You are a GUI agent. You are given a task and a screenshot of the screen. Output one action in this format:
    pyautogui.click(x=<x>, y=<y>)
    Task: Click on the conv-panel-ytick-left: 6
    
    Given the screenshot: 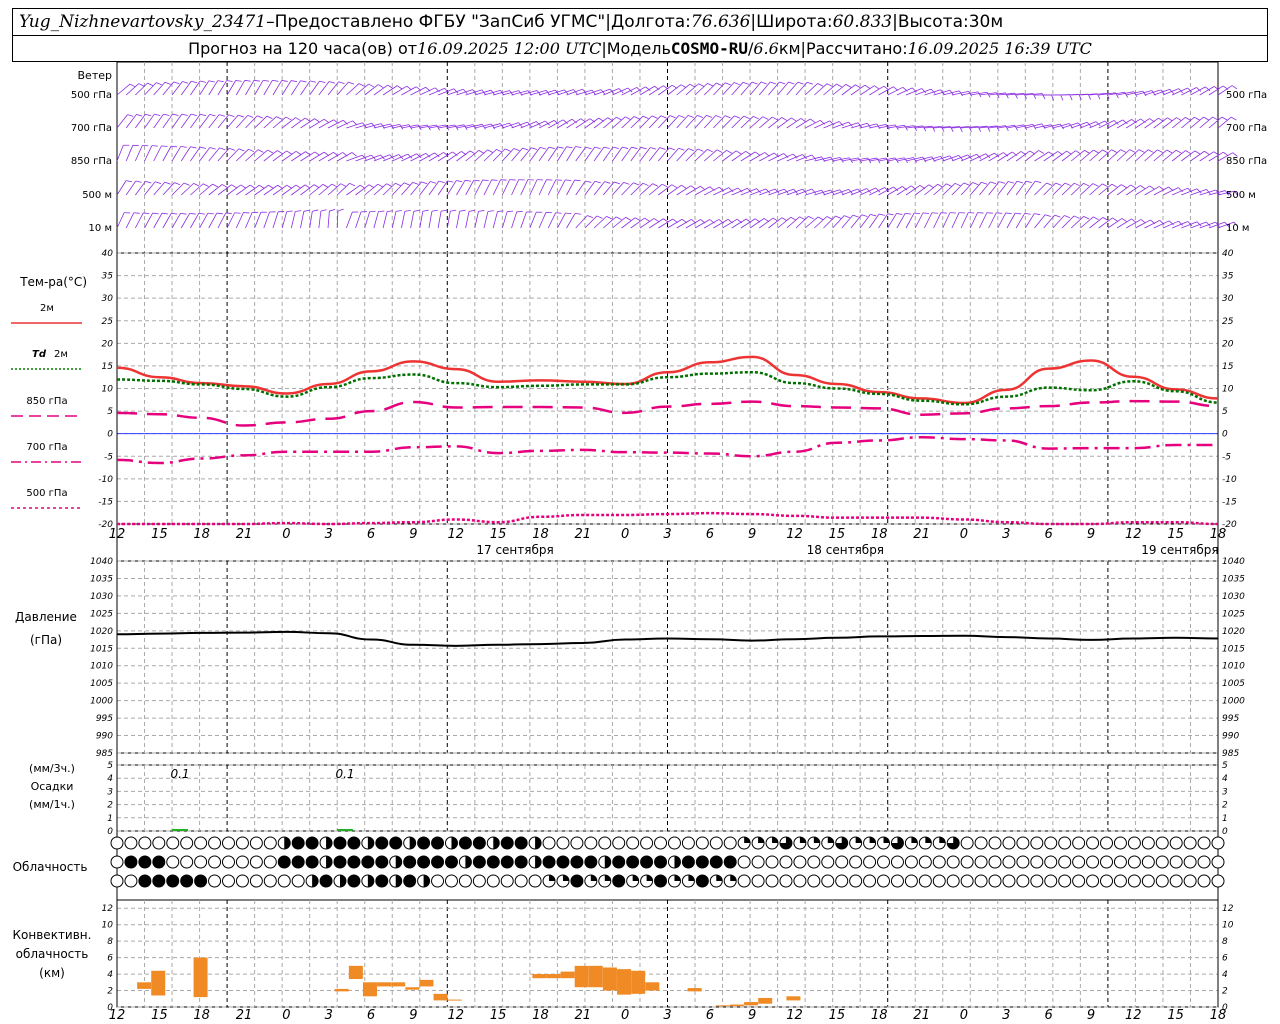 What is the action you would take?
    pyautogui.click(x=110, y=959)
    